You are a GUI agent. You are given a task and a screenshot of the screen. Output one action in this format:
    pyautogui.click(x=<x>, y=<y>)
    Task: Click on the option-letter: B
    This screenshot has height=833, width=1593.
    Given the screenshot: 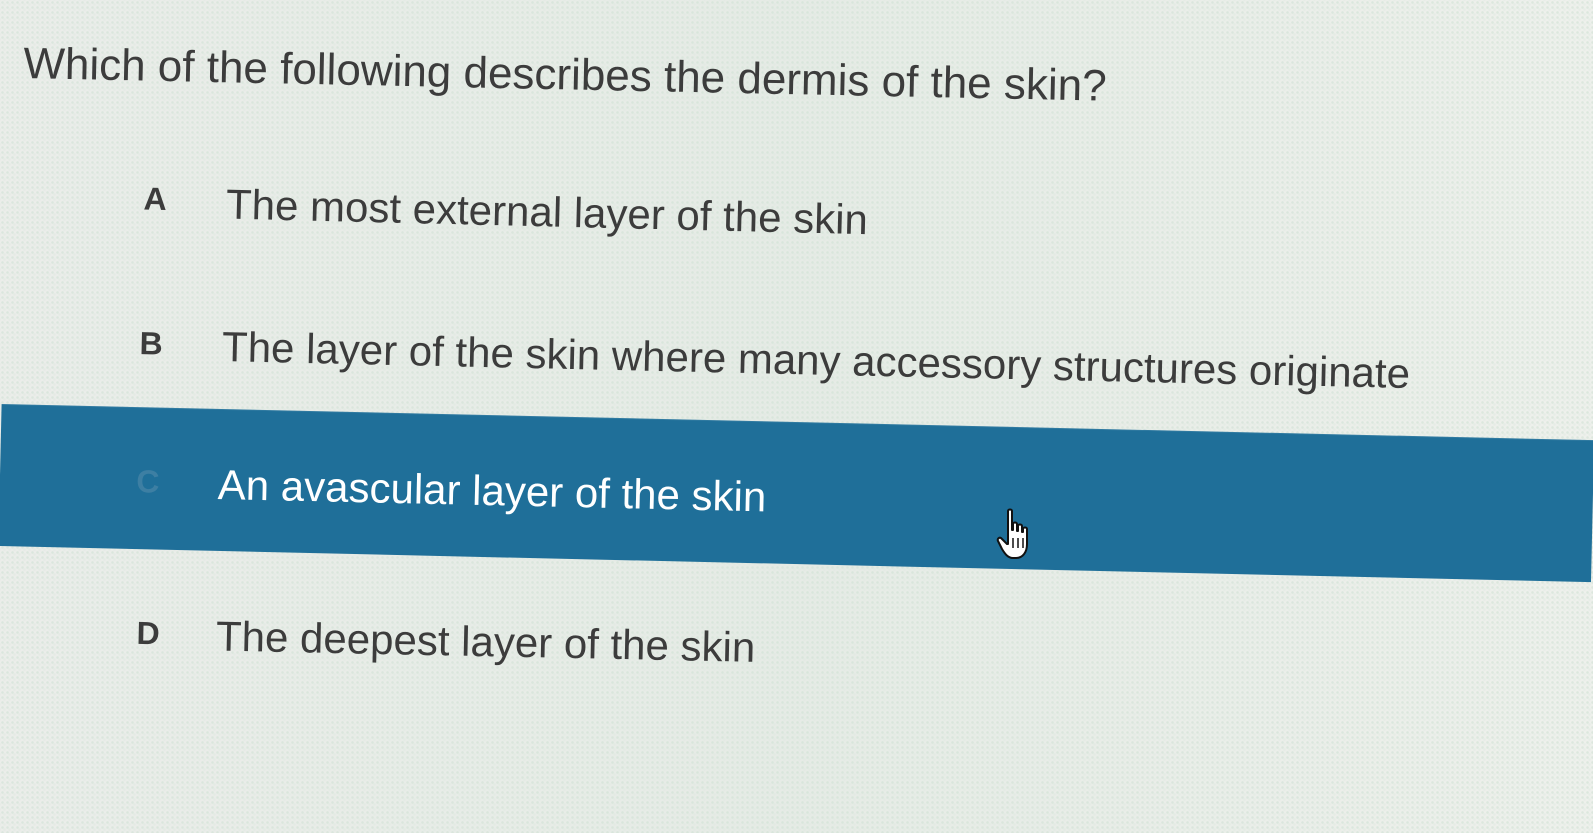 What is the action you would take?
    pyautogui.click(x=151, y=343)
    